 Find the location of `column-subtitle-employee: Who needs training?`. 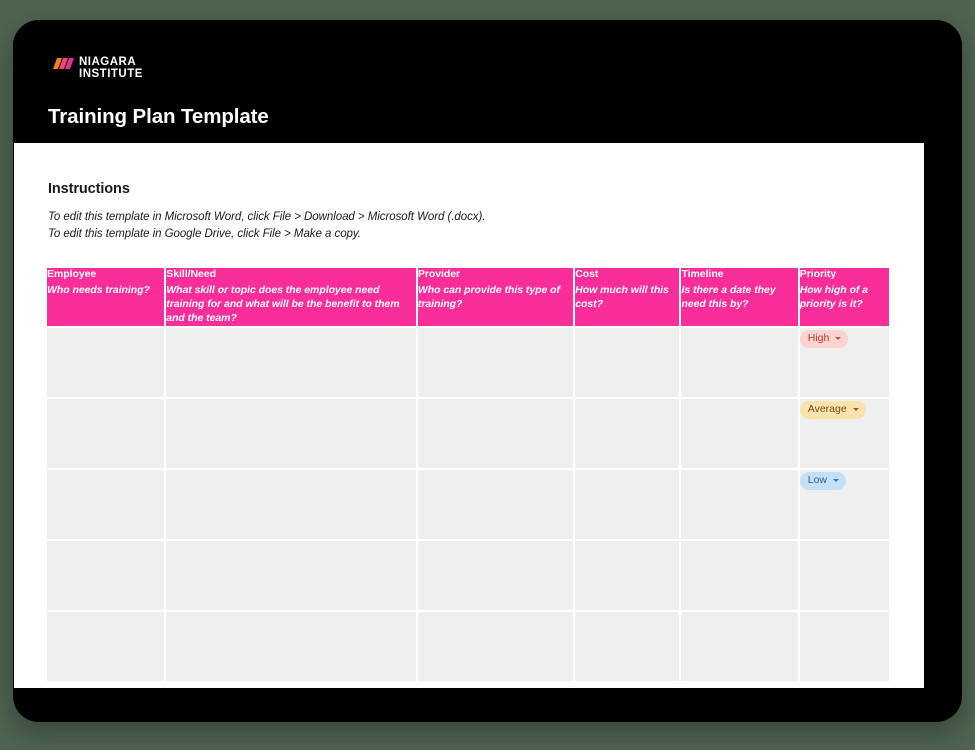

column-subtitle-employee: Who needs training? is located at coordinates (98, 289).